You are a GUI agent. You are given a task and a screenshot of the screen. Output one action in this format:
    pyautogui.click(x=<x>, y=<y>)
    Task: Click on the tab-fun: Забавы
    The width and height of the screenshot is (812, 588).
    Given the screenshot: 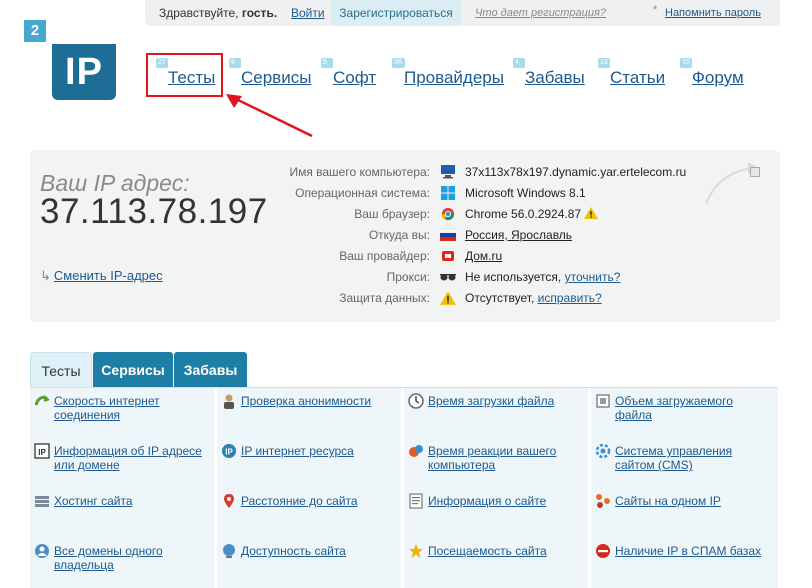 What is the action you would take?
    pyautogui.click(x=210, y=370)
    